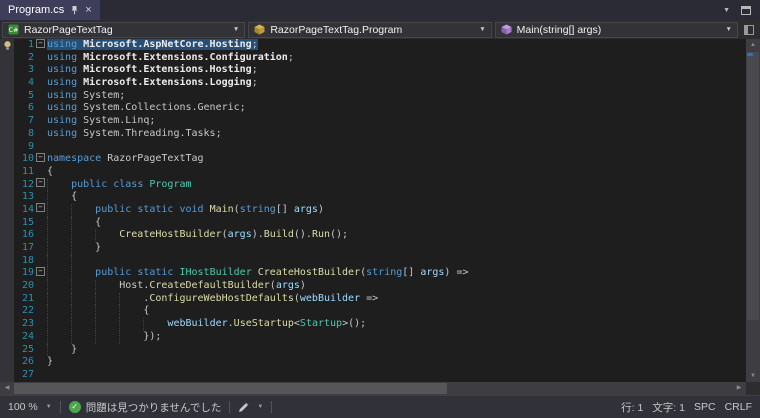 The width and height of the screenshot is (760, 418). I want to click on status-whitespace: SPC, so click(705, 407).